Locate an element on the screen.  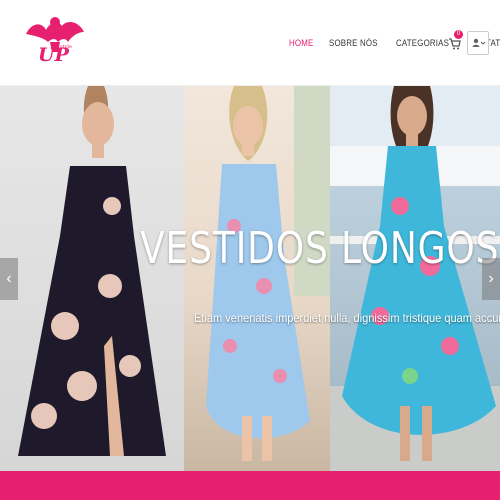
chevron-left-icon: ‹ is located at coordinates (9, 278).